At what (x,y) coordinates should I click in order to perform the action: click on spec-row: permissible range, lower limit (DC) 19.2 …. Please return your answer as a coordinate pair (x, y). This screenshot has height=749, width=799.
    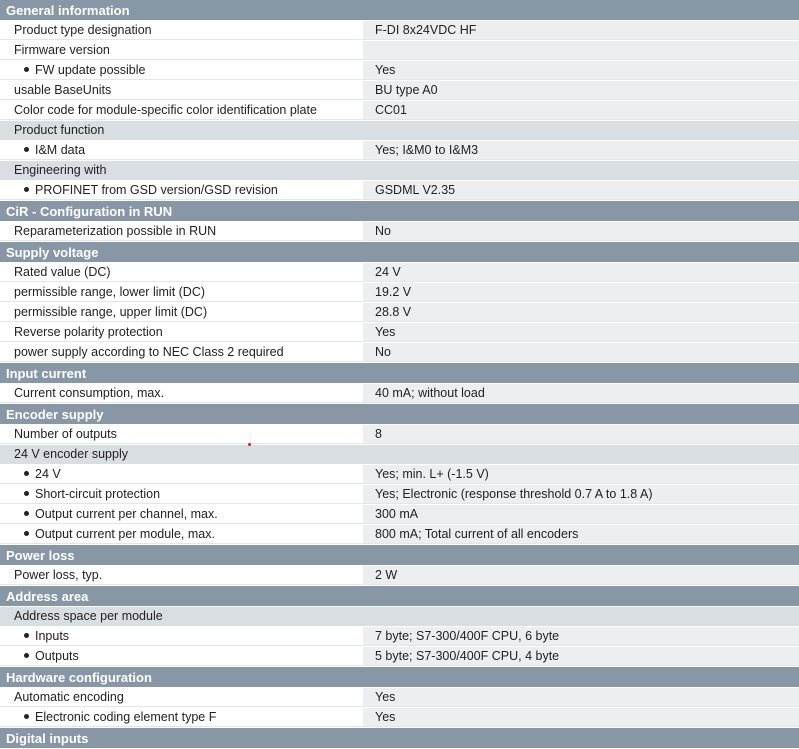
    Looking at the image, I should click on (399, 293).